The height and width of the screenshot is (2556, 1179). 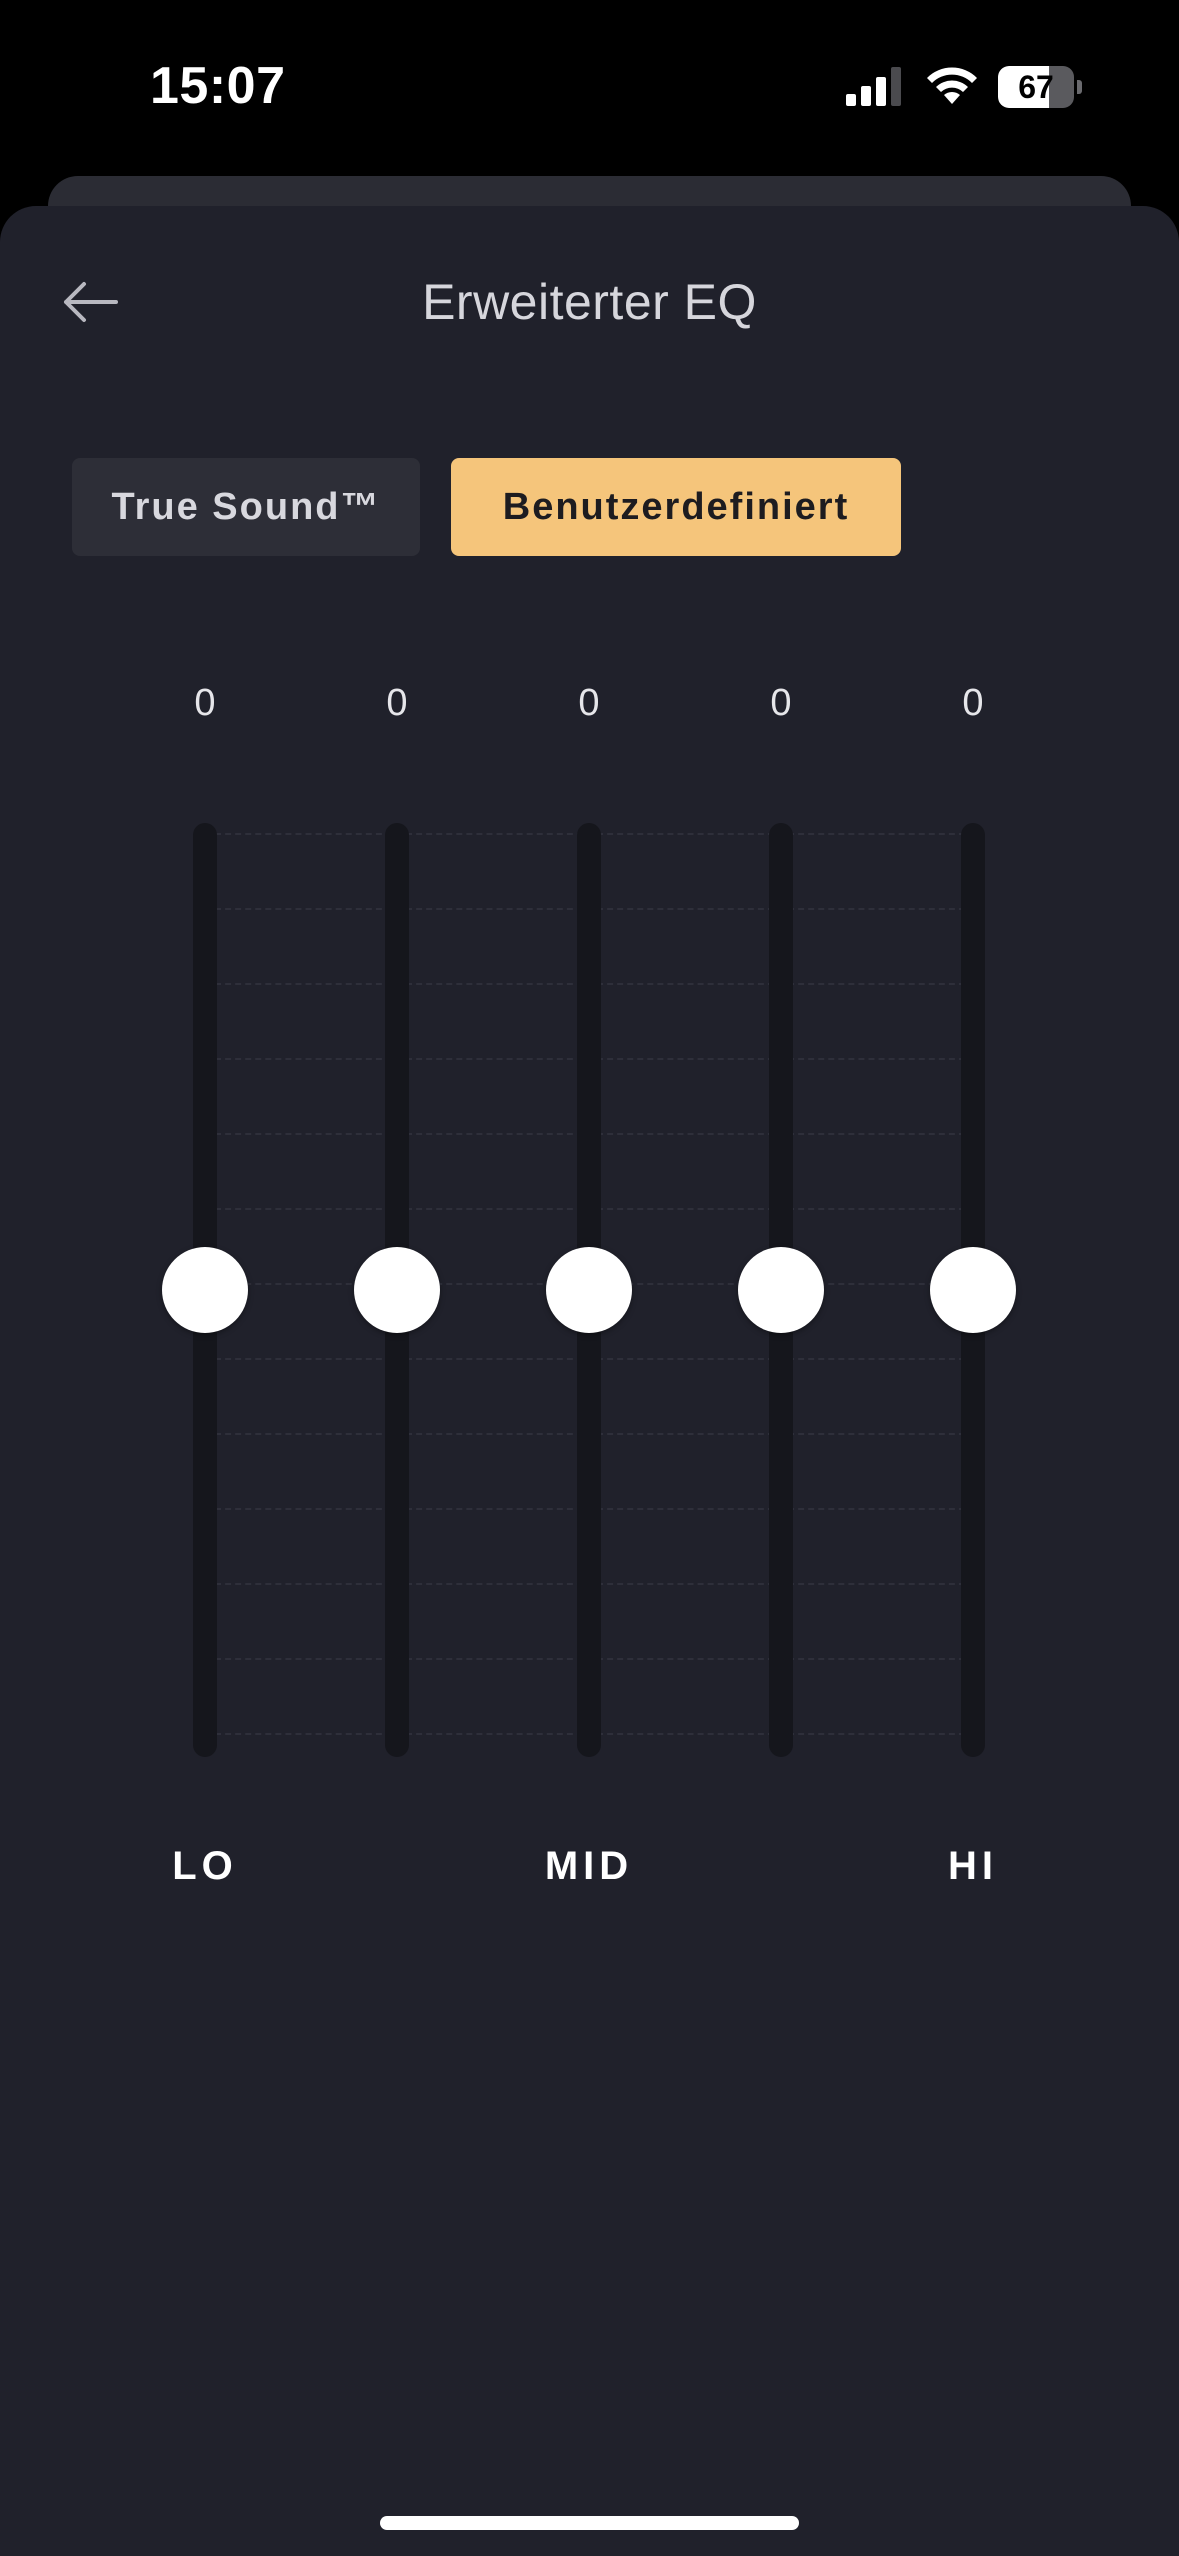 What do you see at coordinates (589, 703) in the screenshot?
I see `band-3-value: 0` at bounding box center [589, 703].